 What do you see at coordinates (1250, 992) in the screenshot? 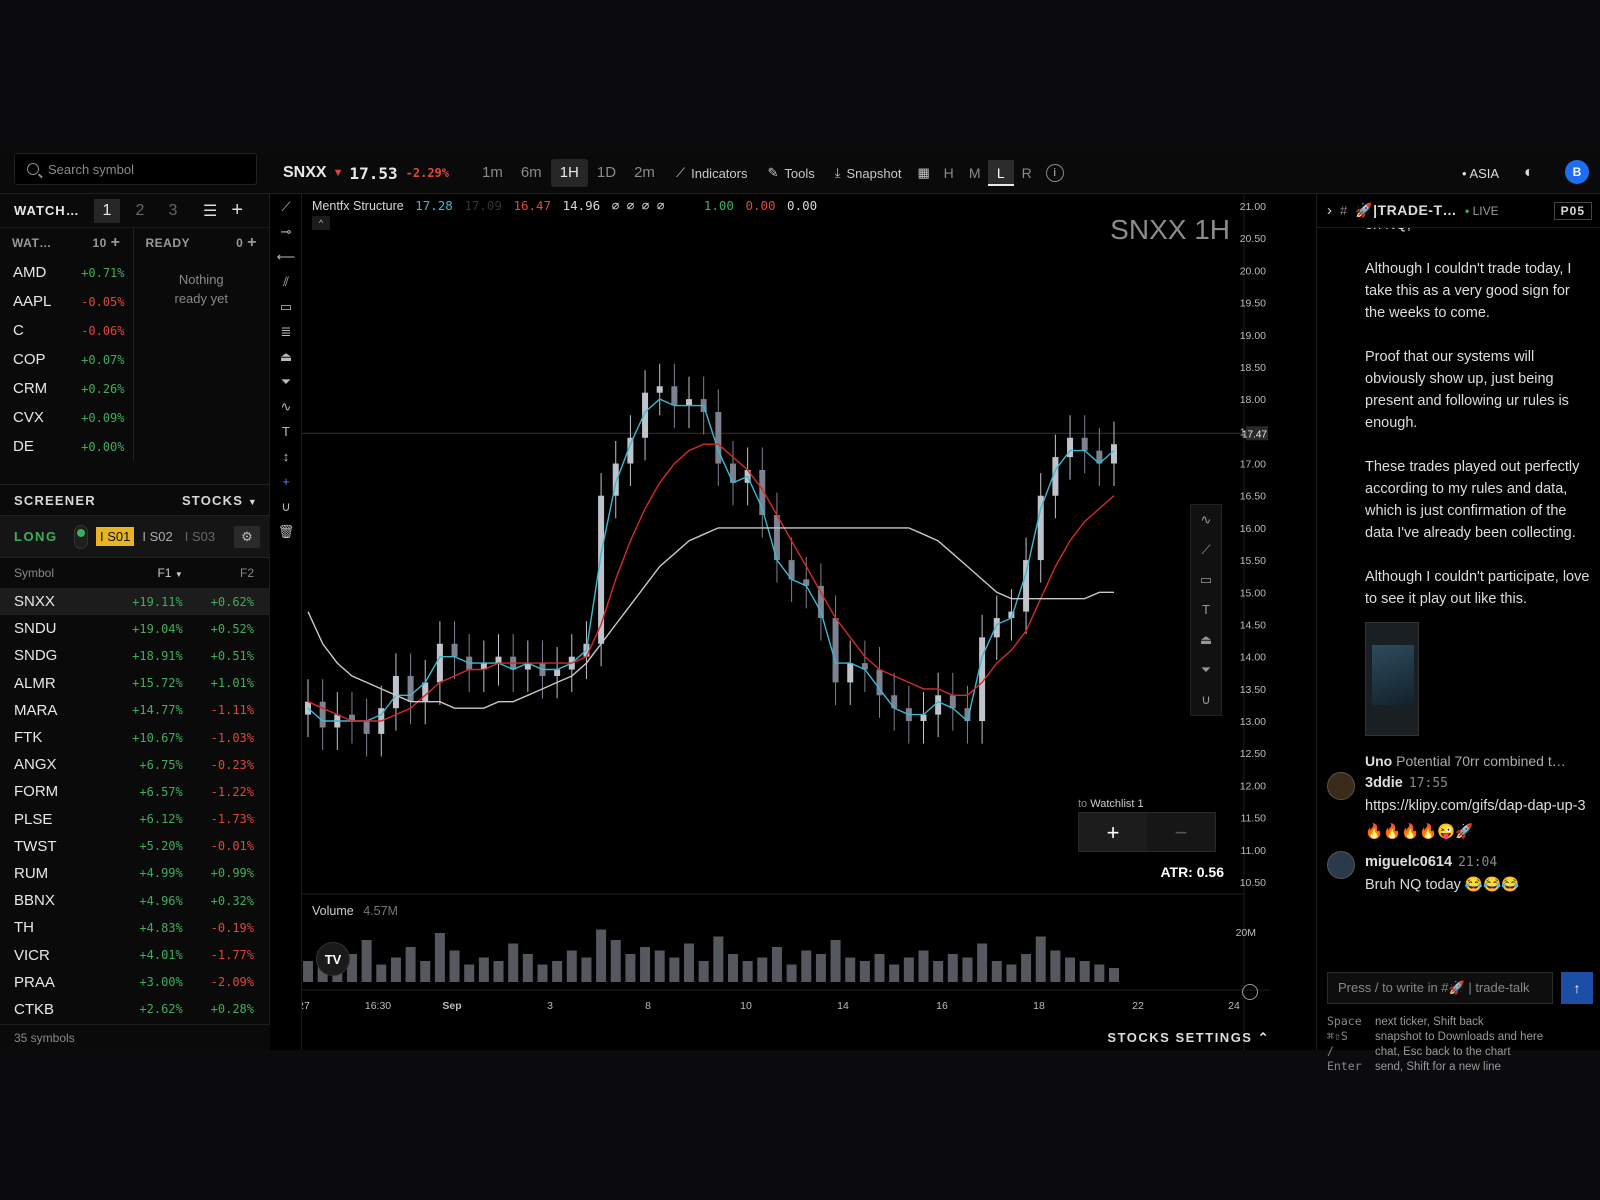
I see `chart-settings-icon` at bounding box center [1250, 992].